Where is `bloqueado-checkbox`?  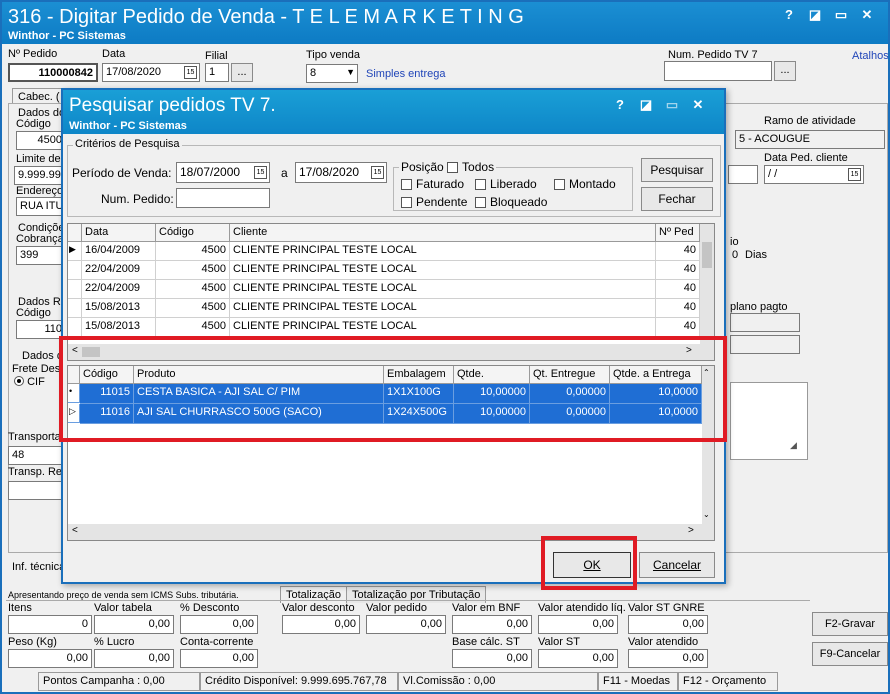
bloqueado-checkbox is located at coordinates (480, 202).